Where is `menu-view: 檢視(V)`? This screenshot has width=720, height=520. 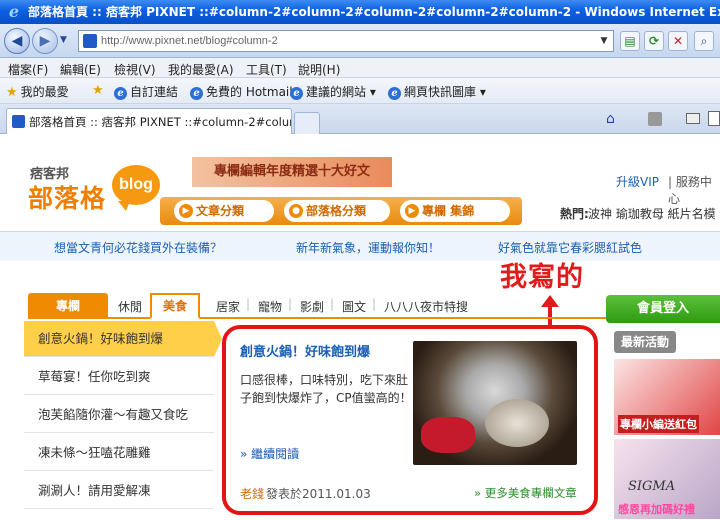
menu-view: 檢視(V) is located at coordinates (135, 69).